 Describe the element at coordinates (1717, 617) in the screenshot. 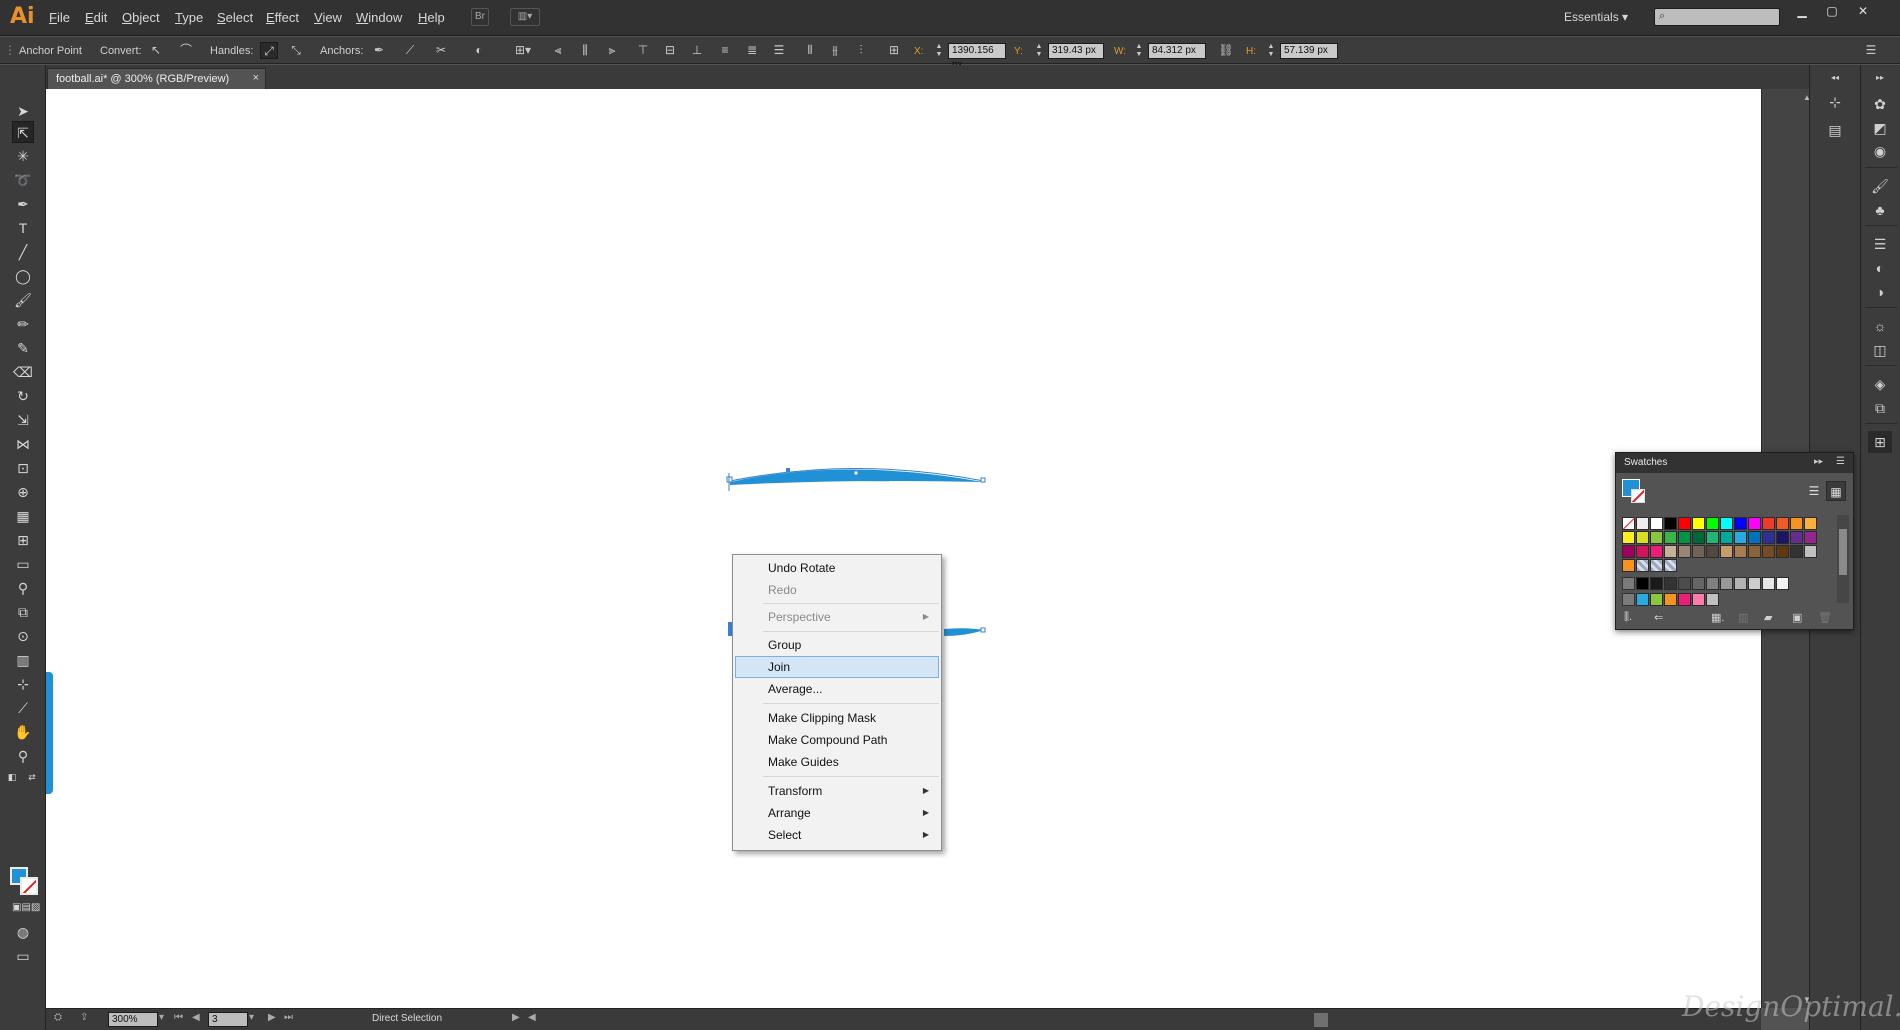

I see `swatch-options-icon: ▦.` at that location.